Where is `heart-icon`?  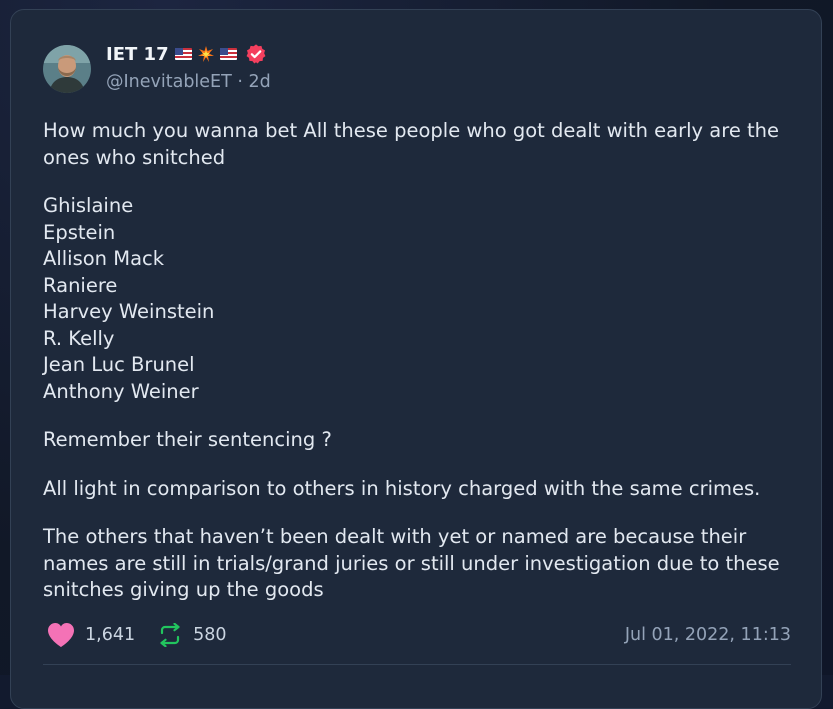 heart-icon is located at coordinates (61, 635).